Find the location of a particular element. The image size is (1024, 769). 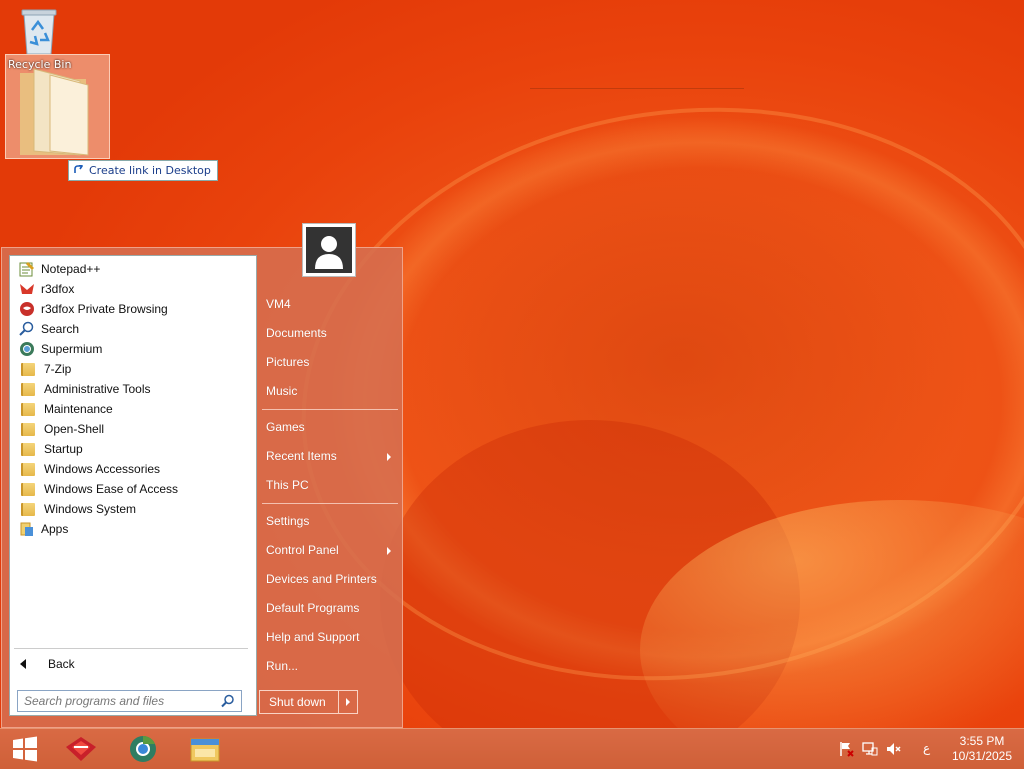

program-label: Windows System is located at coordinates (90, 509).